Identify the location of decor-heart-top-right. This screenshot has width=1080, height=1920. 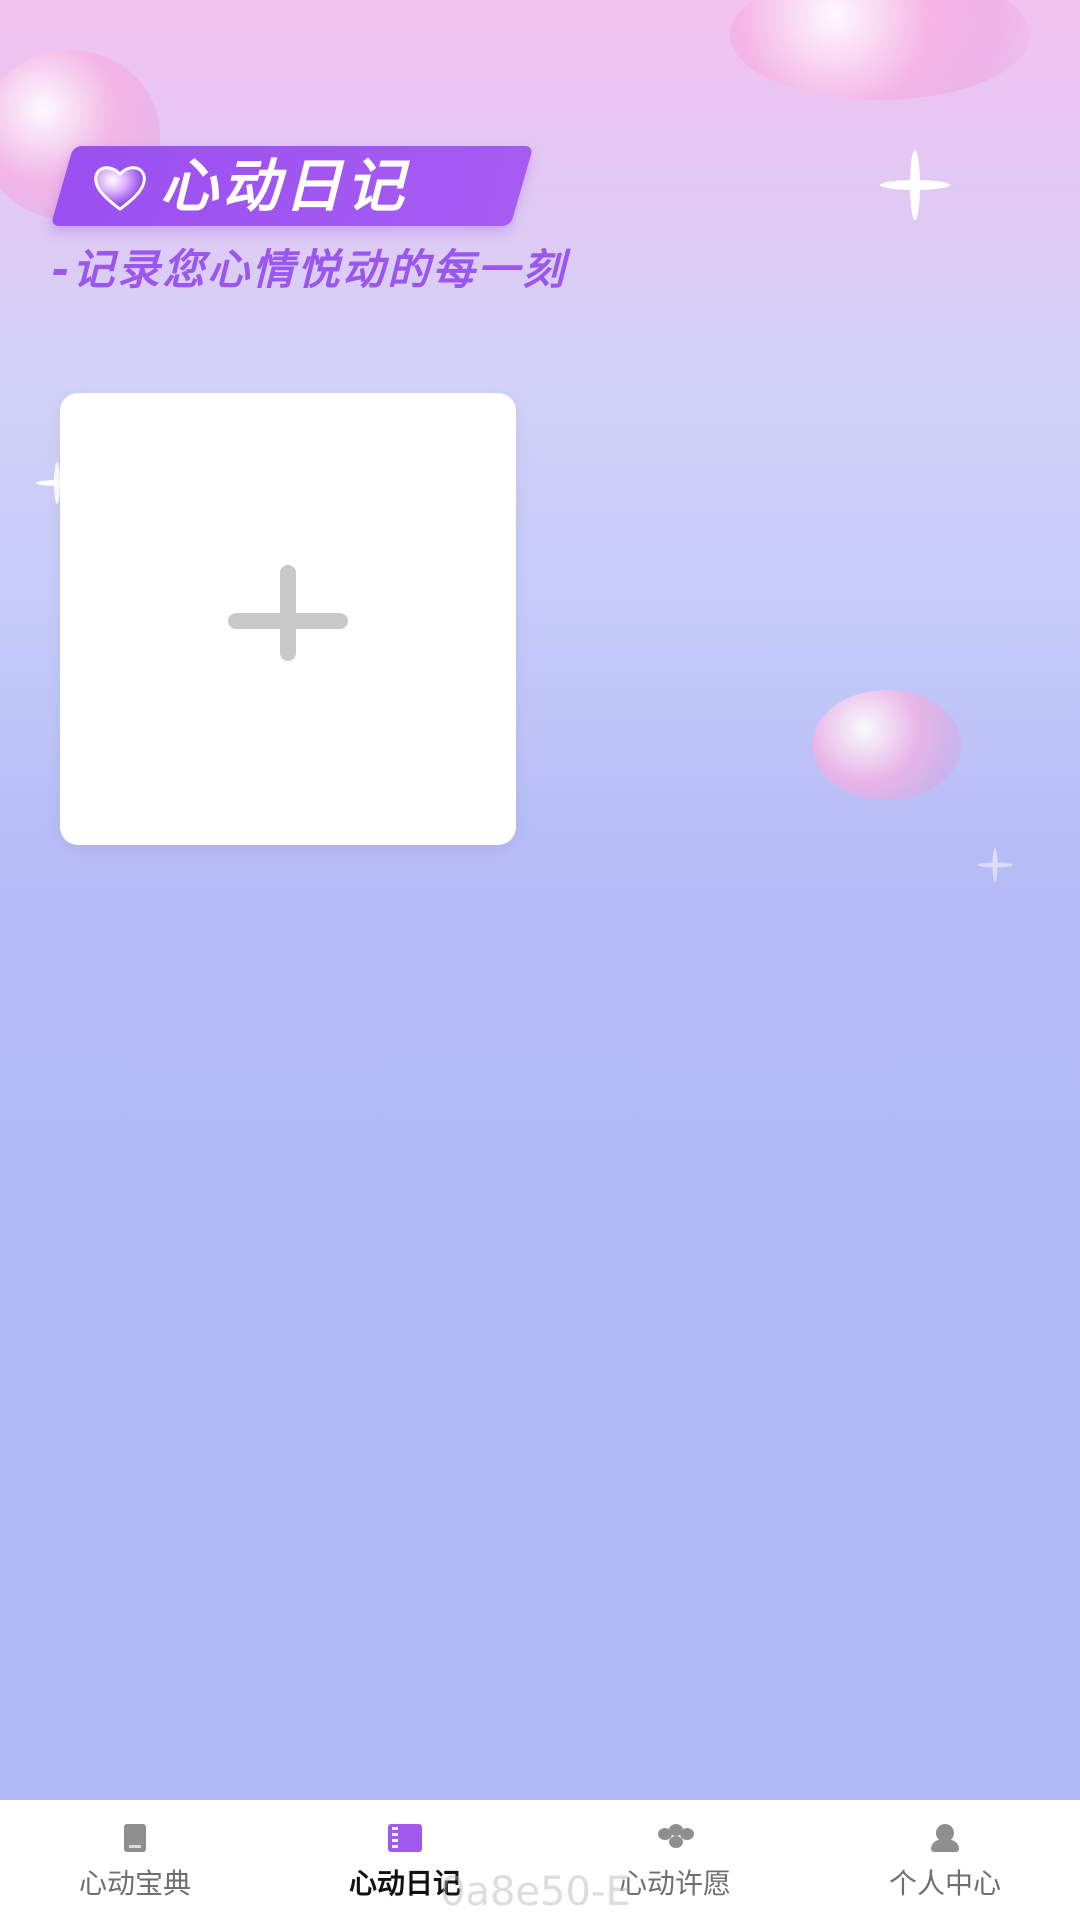
(880, 50).